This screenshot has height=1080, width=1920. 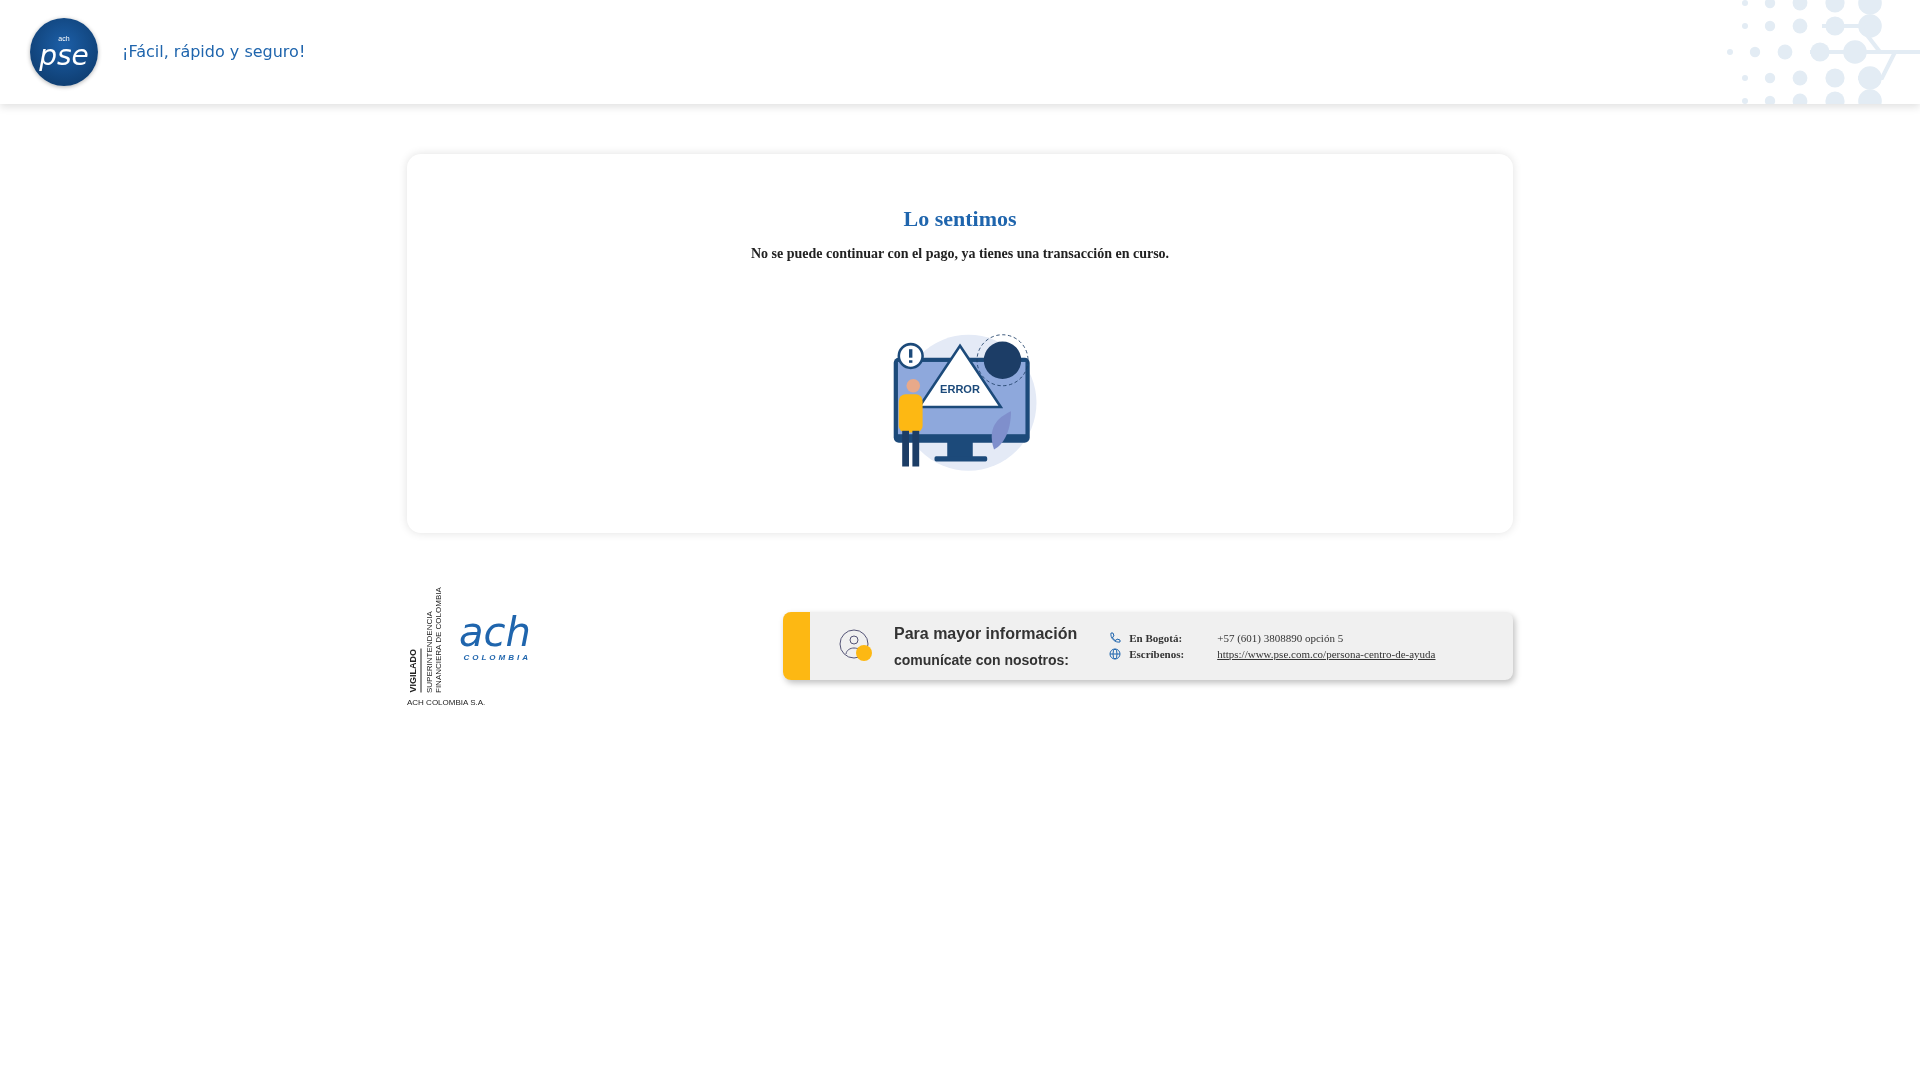 What do you see at coordinates (414, 671) in the screenshot?
I see `vigilado-label: VIGILADO` at bounding box center [414, 671].